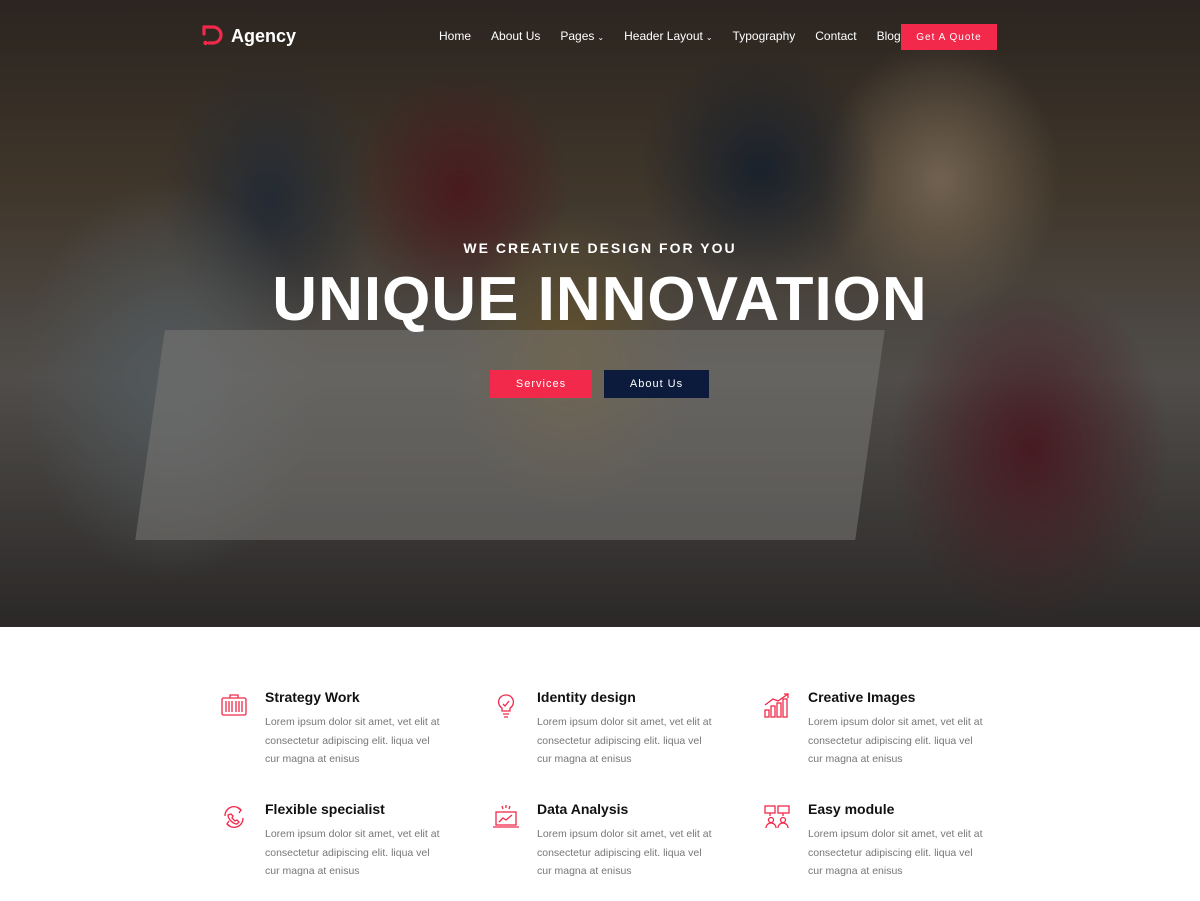 The image size is (1200, 901). Describe the element at coordinates (541, 384) in the screenshot. I see `services-button: Services` at that location.